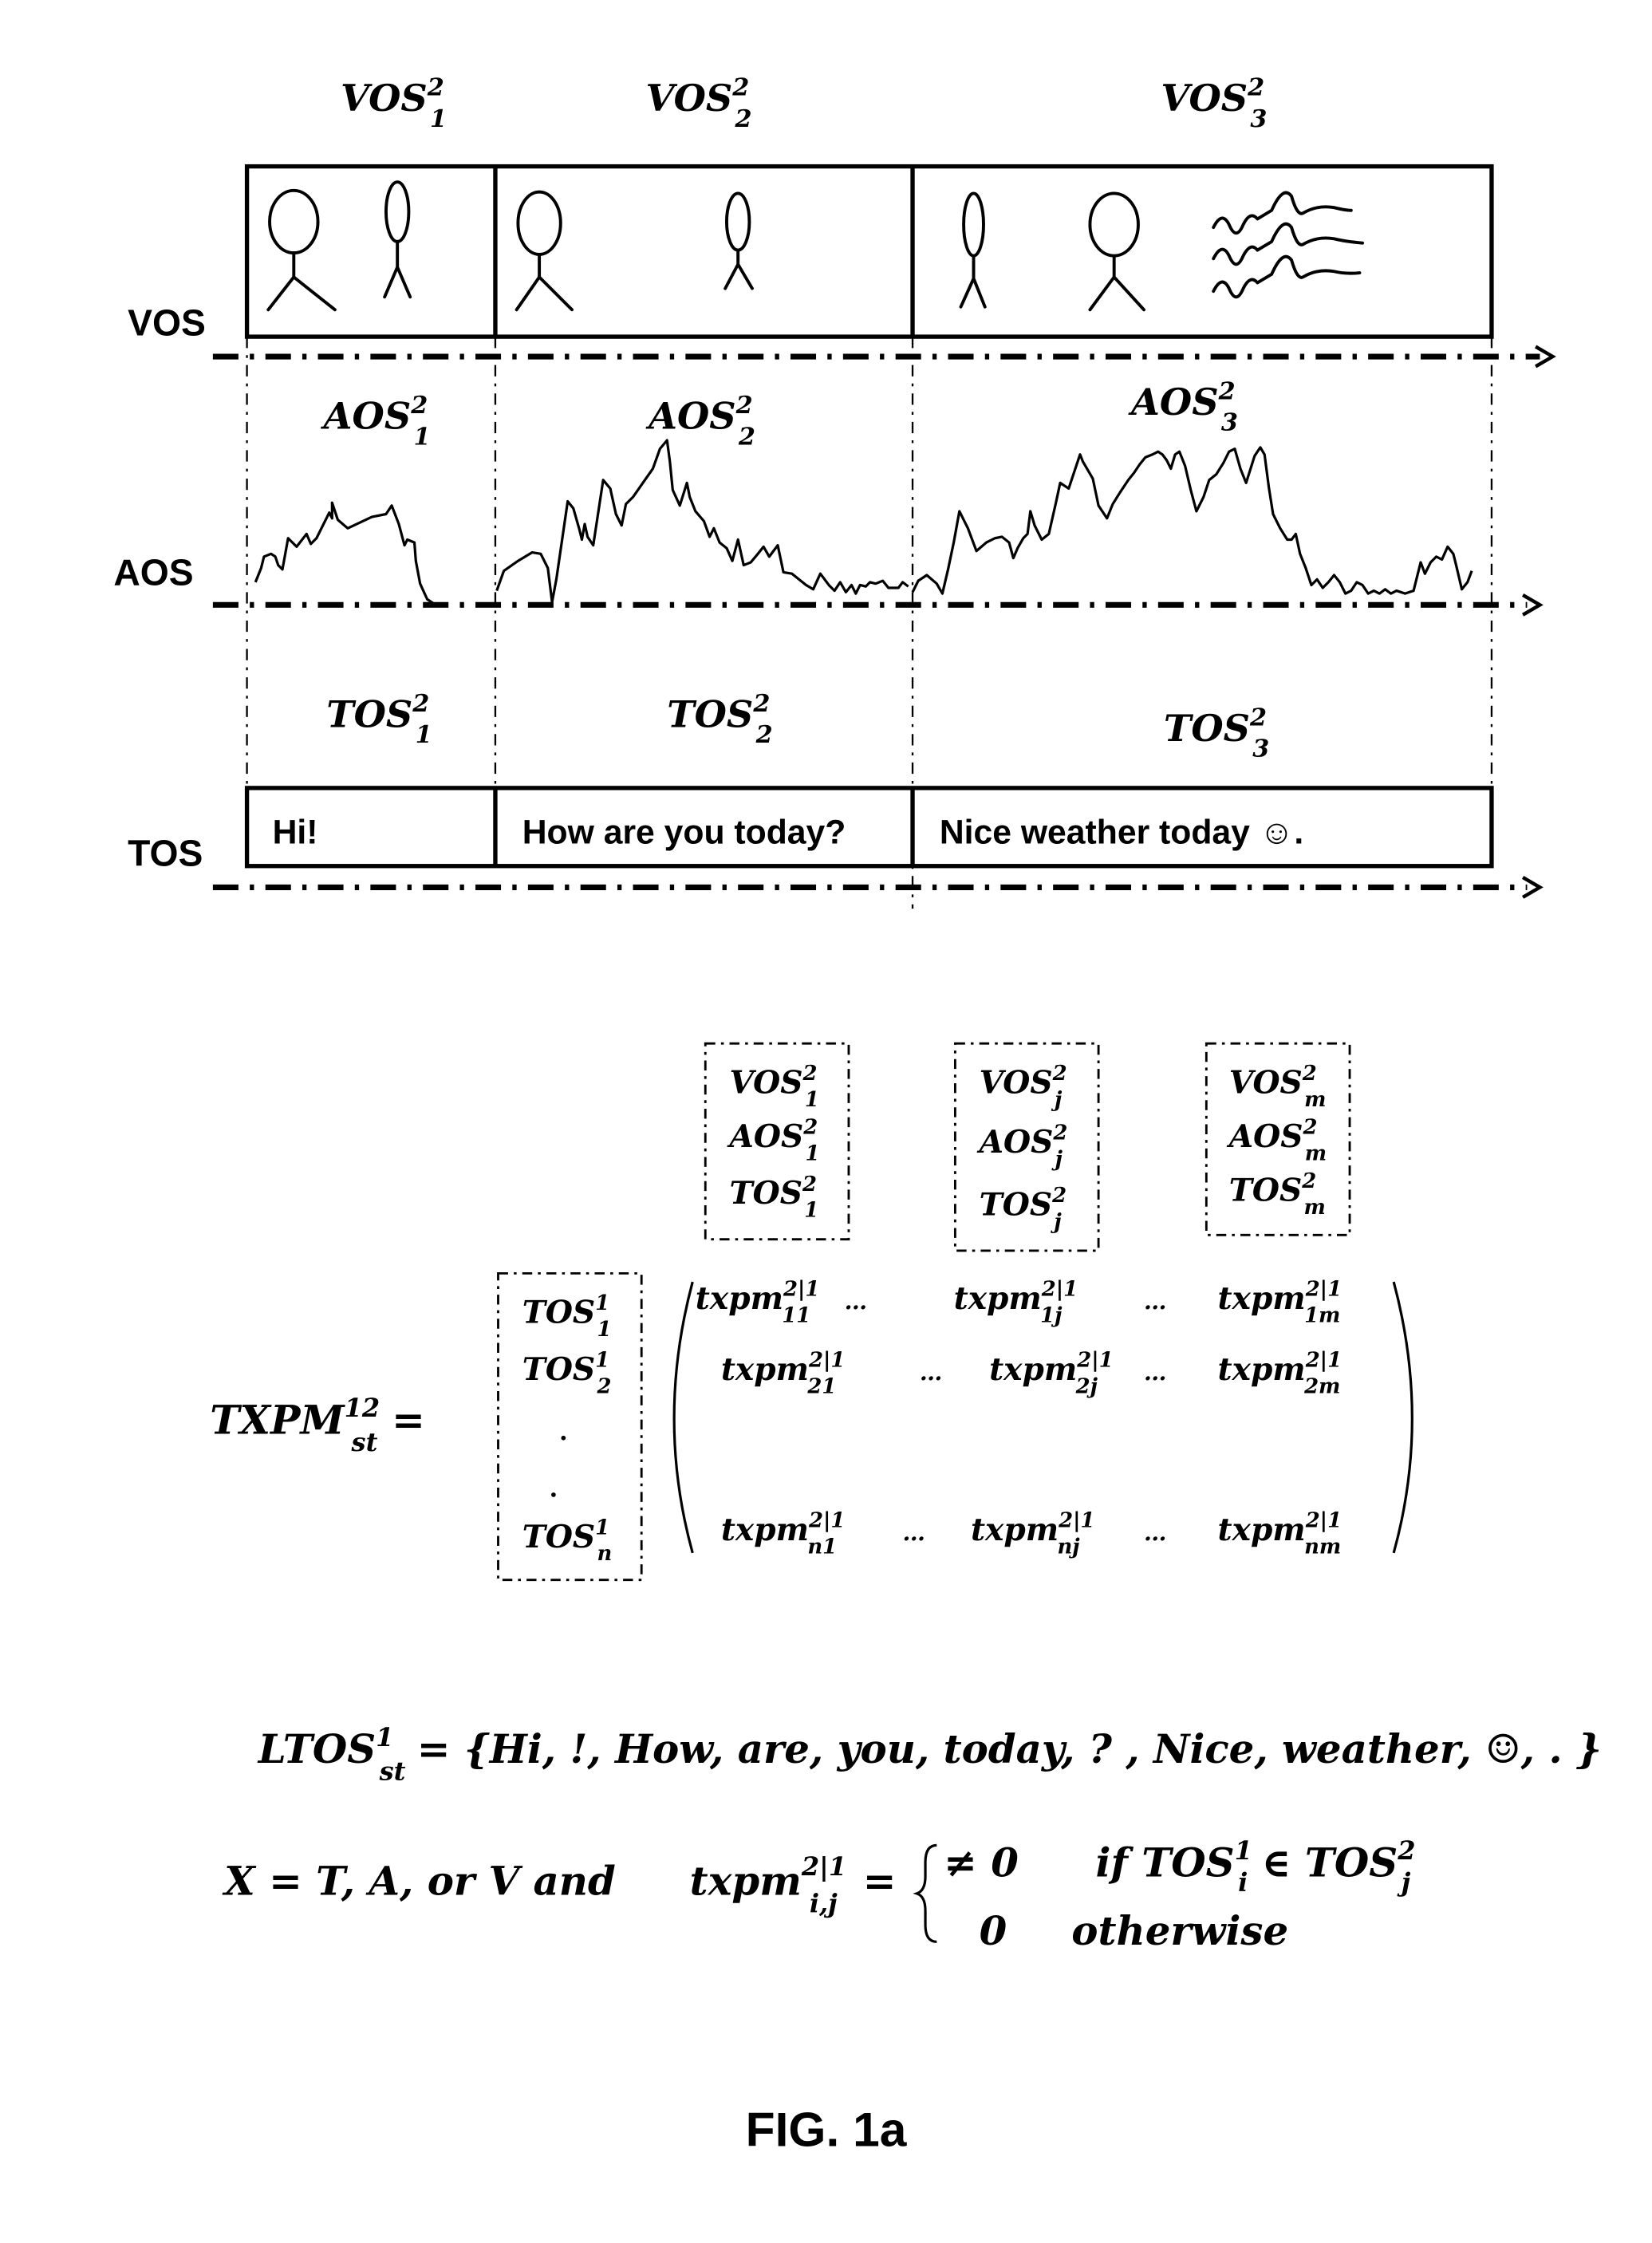  Describe the element at coordinates (1288, 245) in the screenshot. I see `wavy-lines-icon` at that location.